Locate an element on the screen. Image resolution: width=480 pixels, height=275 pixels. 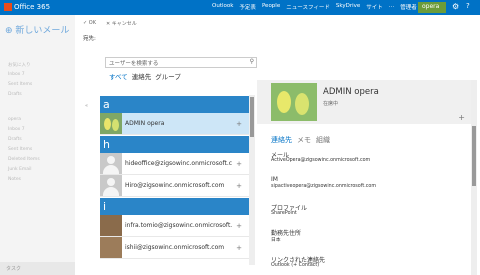
folder-sent-fav: Sent Items is located at coordinates (20, 84).